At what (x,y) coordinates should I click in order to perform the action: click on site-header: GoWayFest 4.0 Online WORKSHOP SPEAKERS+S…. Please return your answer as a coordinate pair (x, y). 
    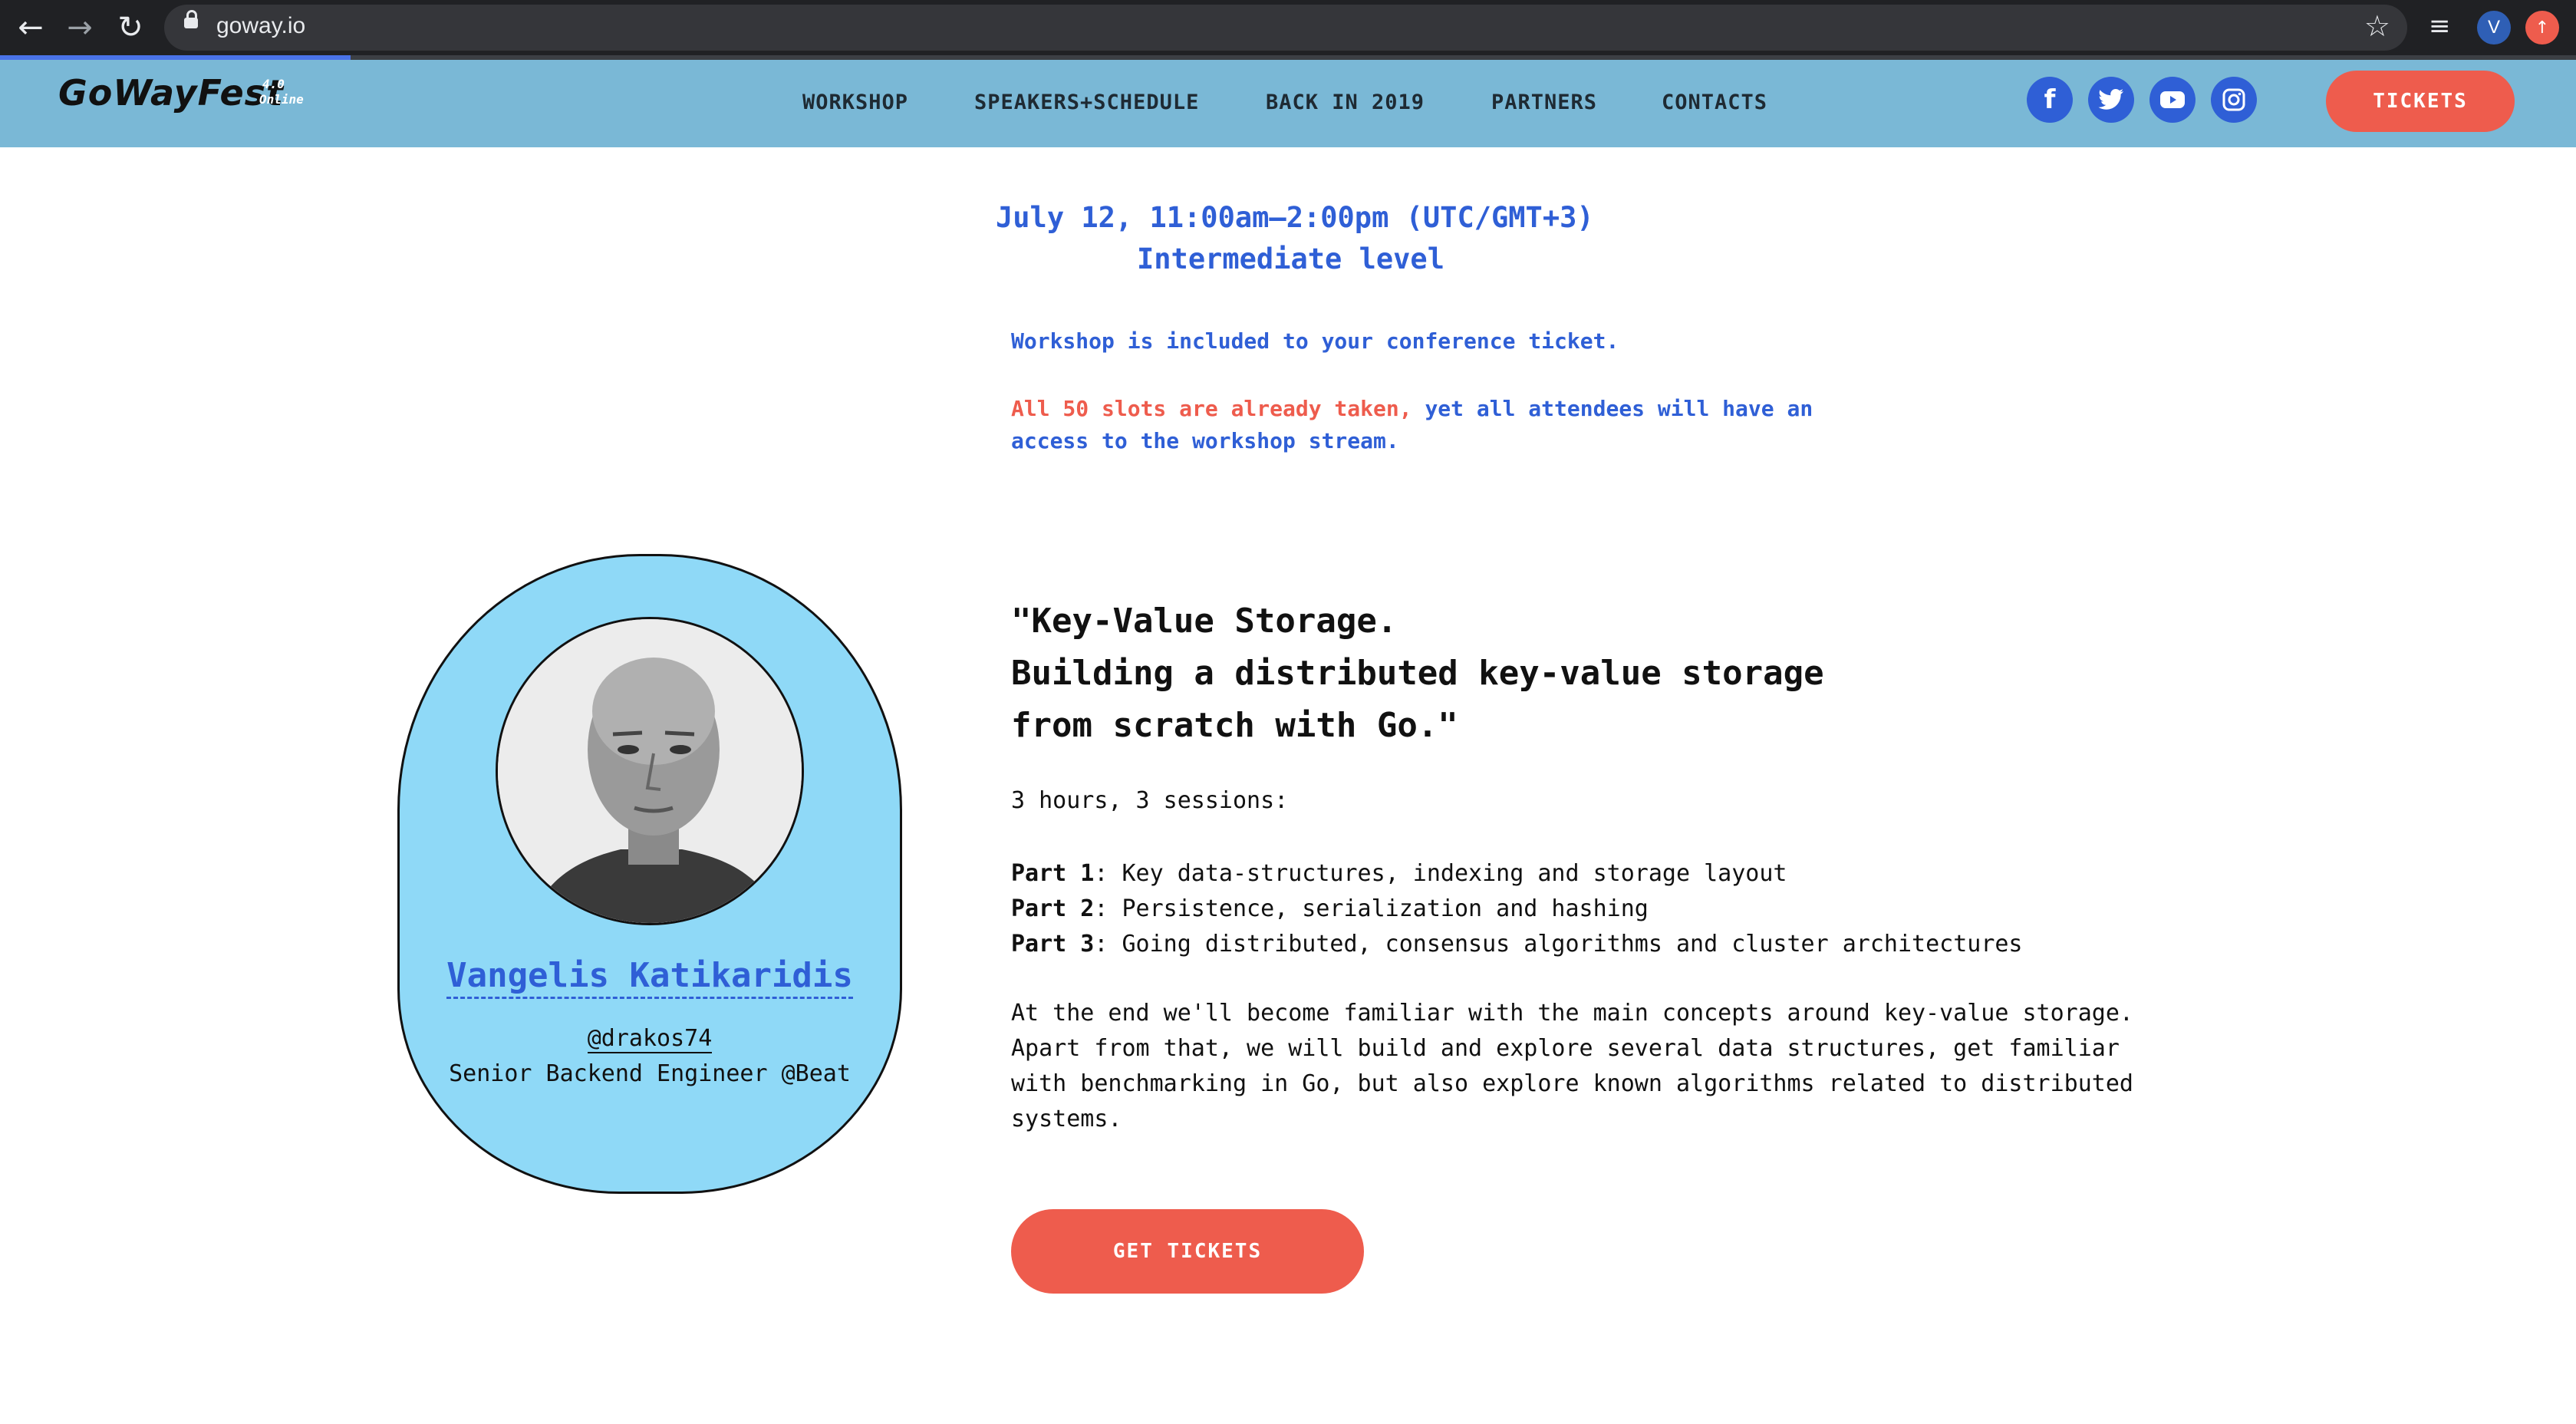
    Looking at the image, I should click on (1288, 104).